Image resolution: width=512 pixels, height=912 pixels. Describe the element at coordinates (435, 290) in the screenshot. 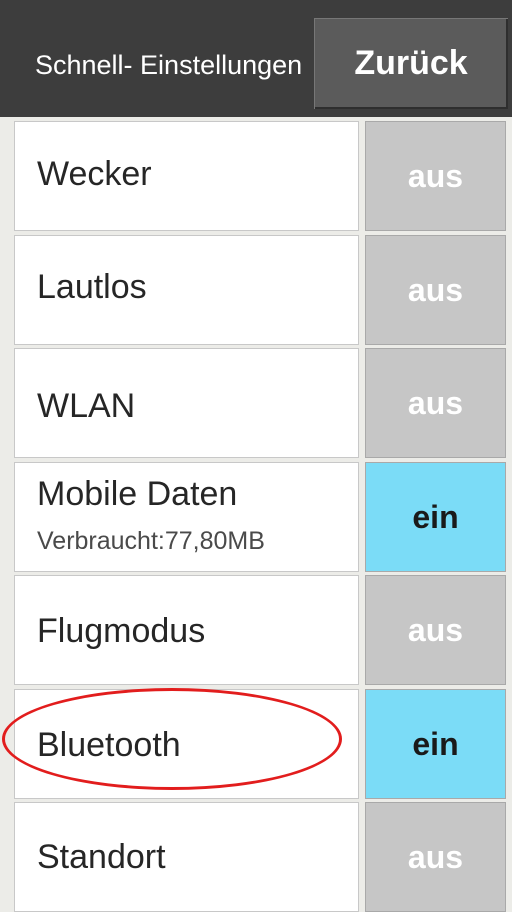

I see `toggle-lautlos-button: aus` at that location.